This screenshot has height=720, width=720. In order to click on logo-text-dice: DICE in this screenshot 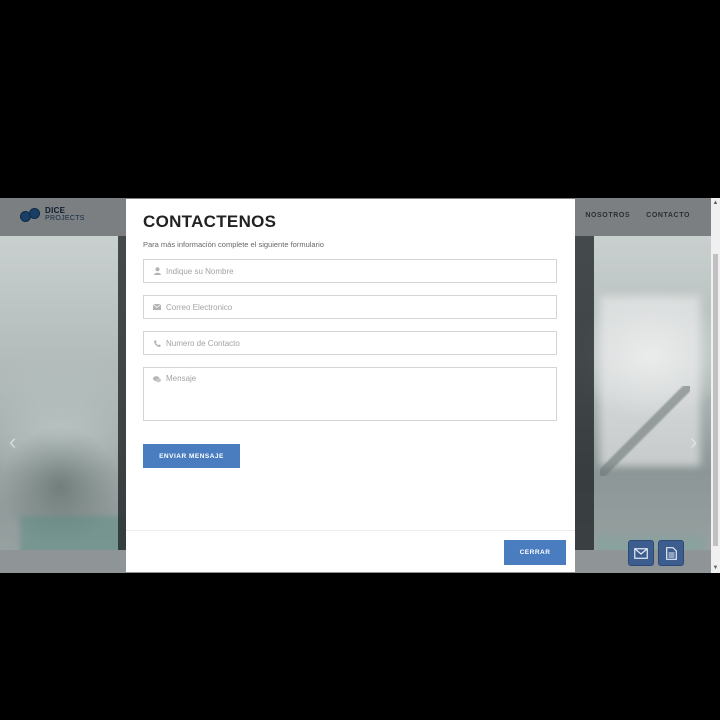, I will do `click(55, 210)`.